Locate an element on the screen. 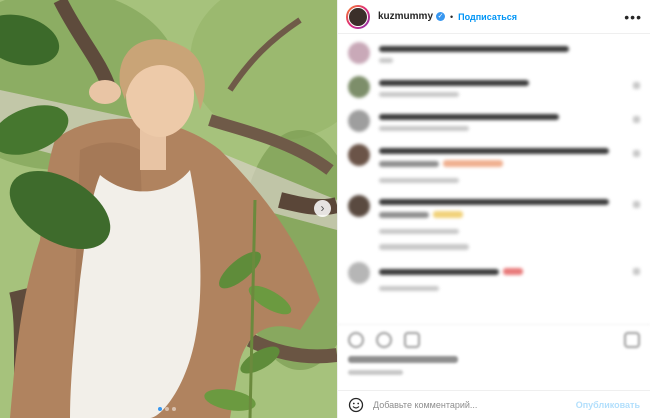  bookmark-icon is located at coordinates (632, 339).